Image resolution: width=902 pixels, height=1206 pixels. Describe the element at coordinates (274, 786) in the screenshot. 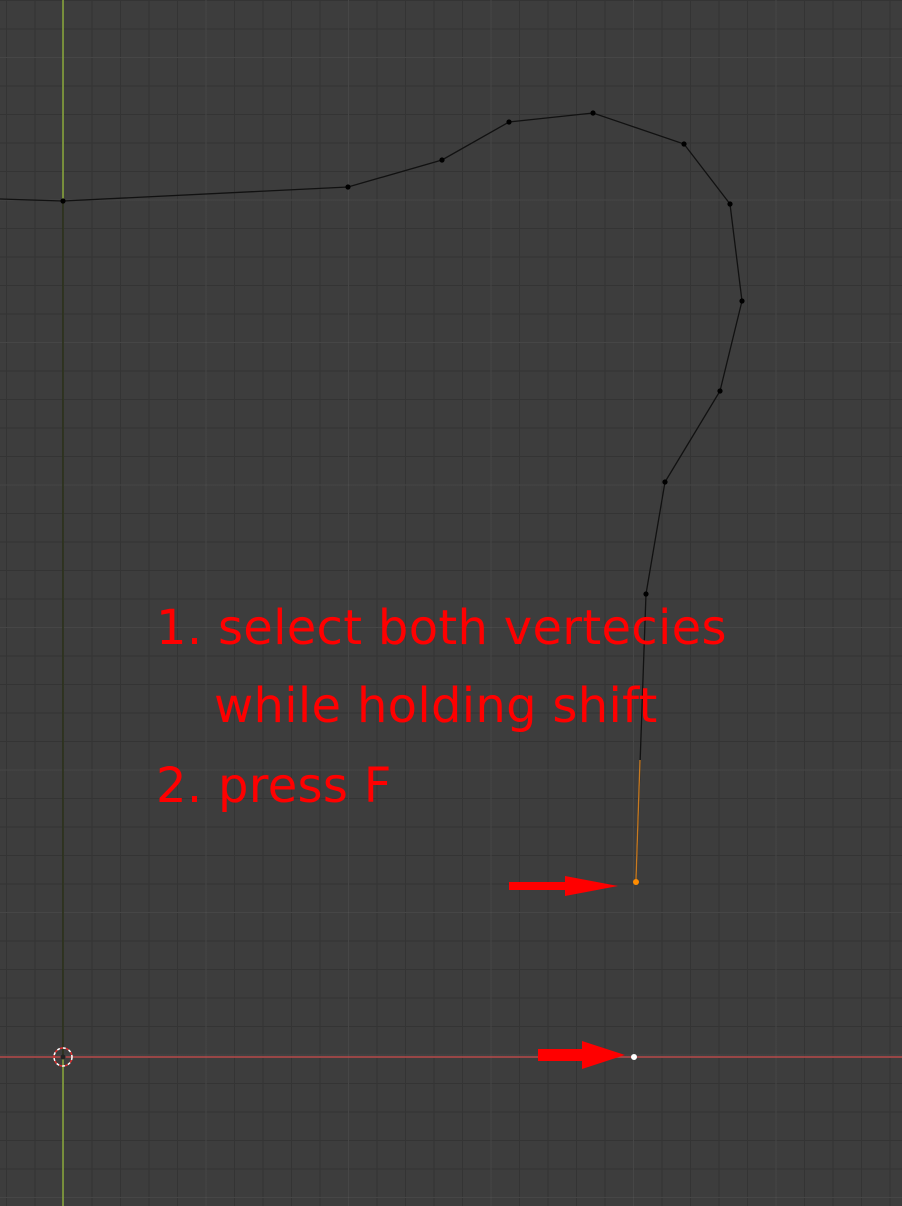

I see `instruction-line-3: 2. press F` at that location.